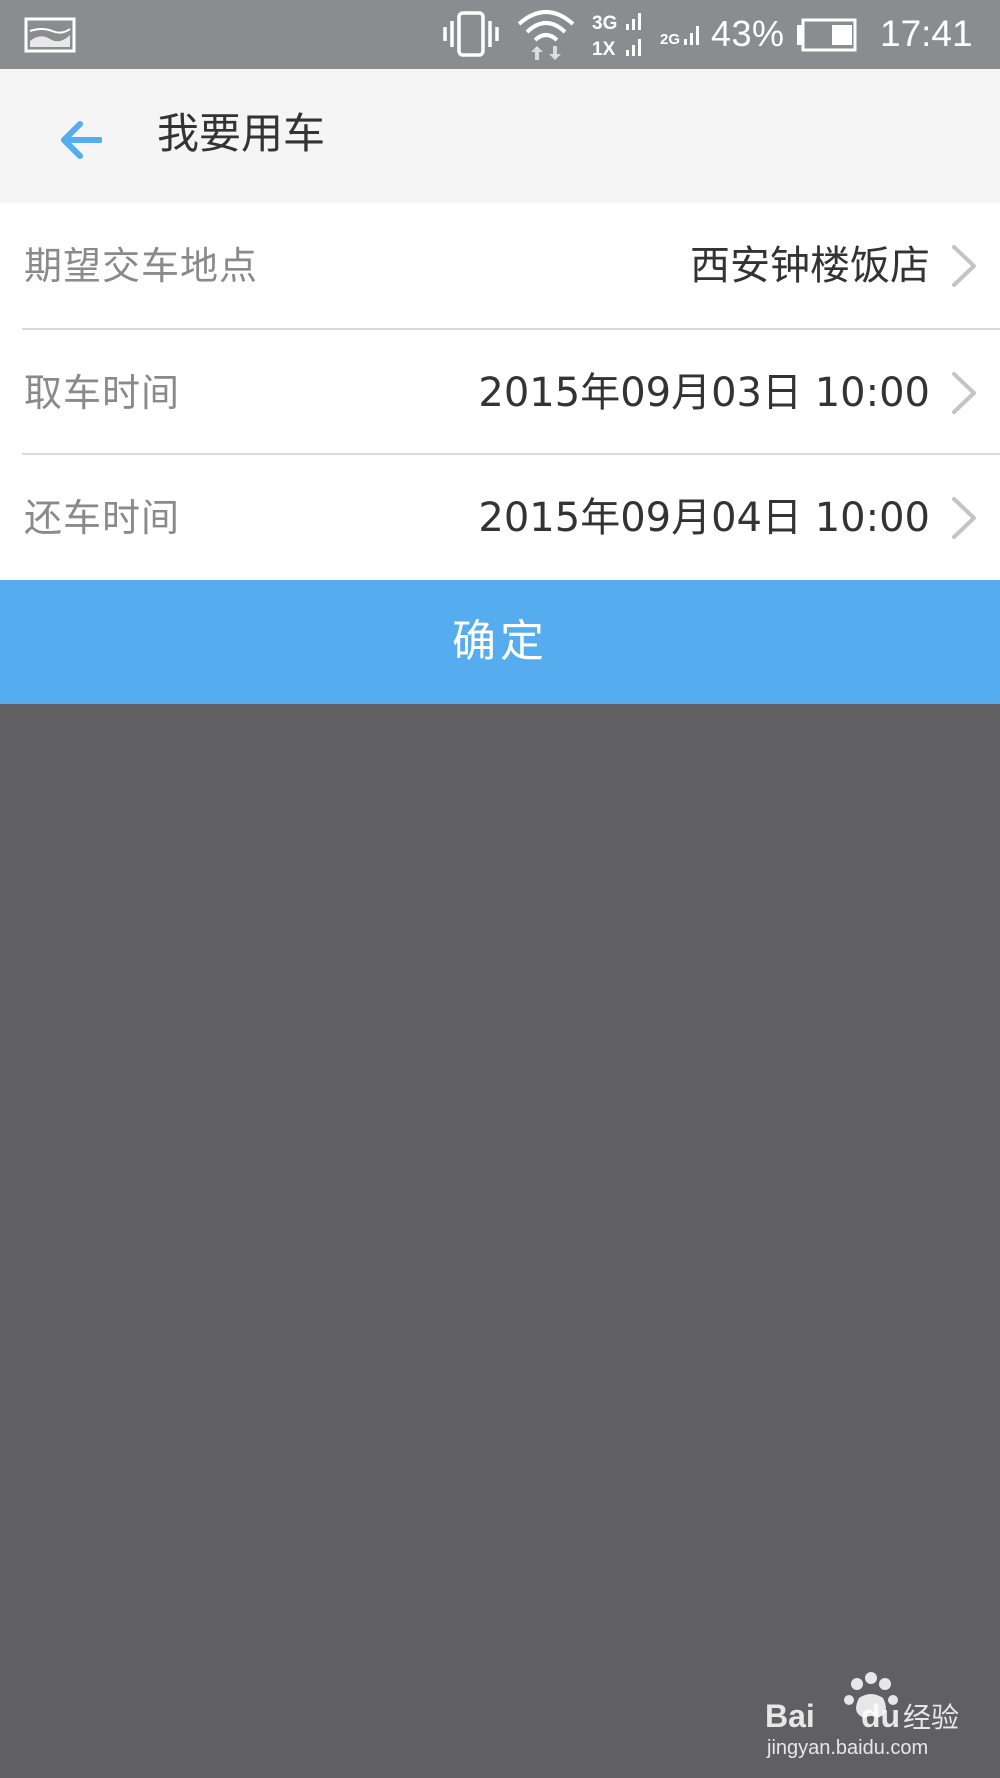  I want to click on confirm-button: 确定, so click(500, 642).